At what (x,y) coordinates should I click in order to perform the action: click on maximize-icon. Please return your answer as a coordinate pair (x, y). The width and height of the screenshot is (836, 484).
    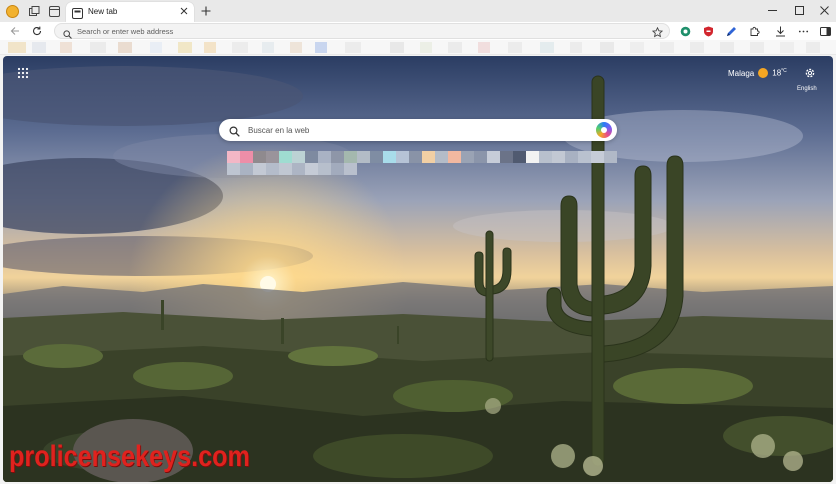
    Looking at the image, I should click on (799, 10).